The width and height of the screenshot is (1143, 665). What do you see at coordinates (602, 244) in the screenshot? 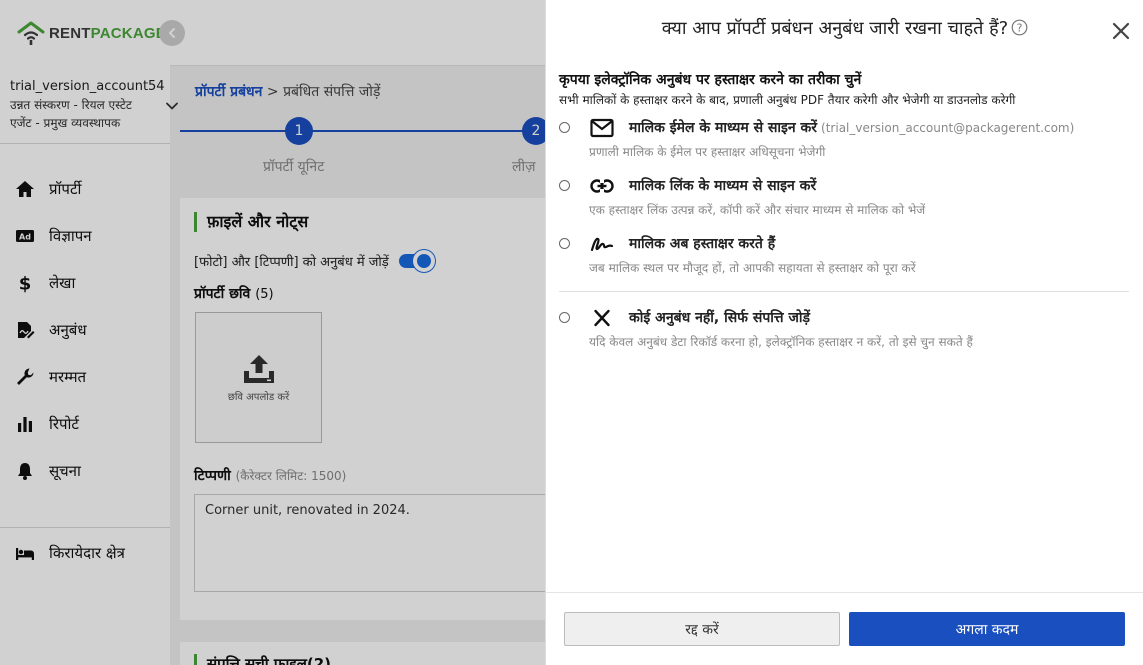
I see `signature-icon` at bounding box center [602, 244].